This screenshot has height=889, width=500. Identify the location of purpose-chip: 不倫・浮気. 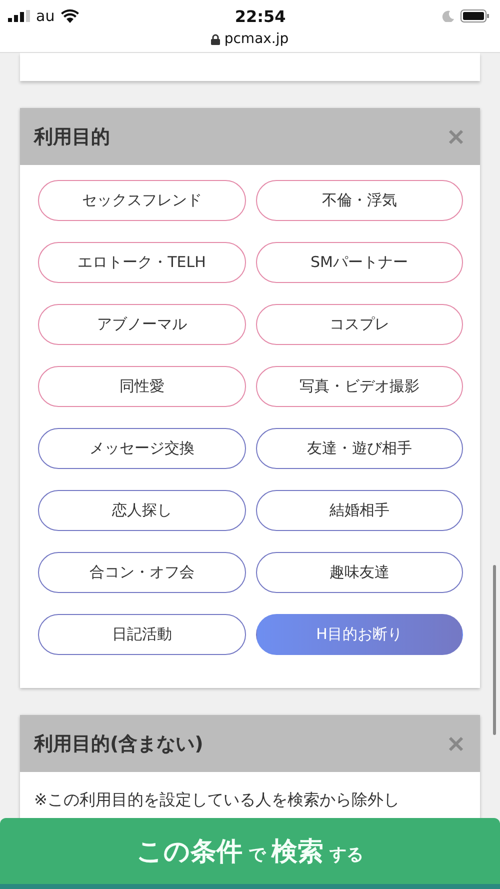
(359, 200).